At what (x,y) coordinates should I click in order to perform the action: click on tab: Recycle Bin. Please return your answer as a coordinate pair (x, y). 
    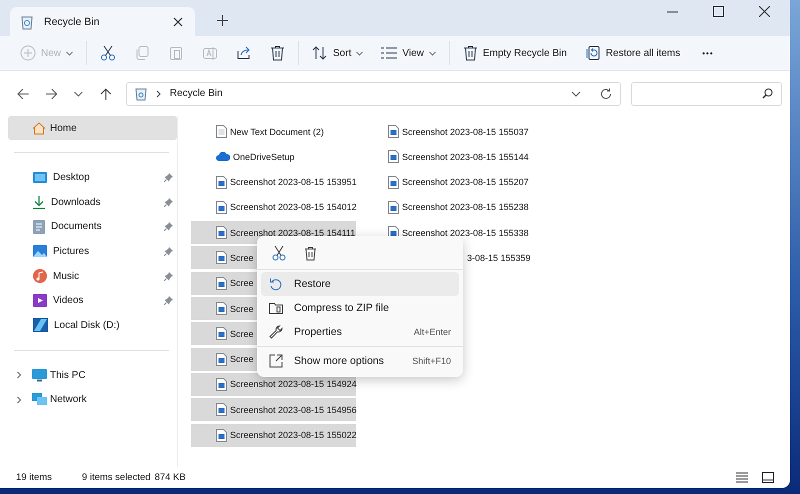
    Looking at the image, I should click on (102, 21).